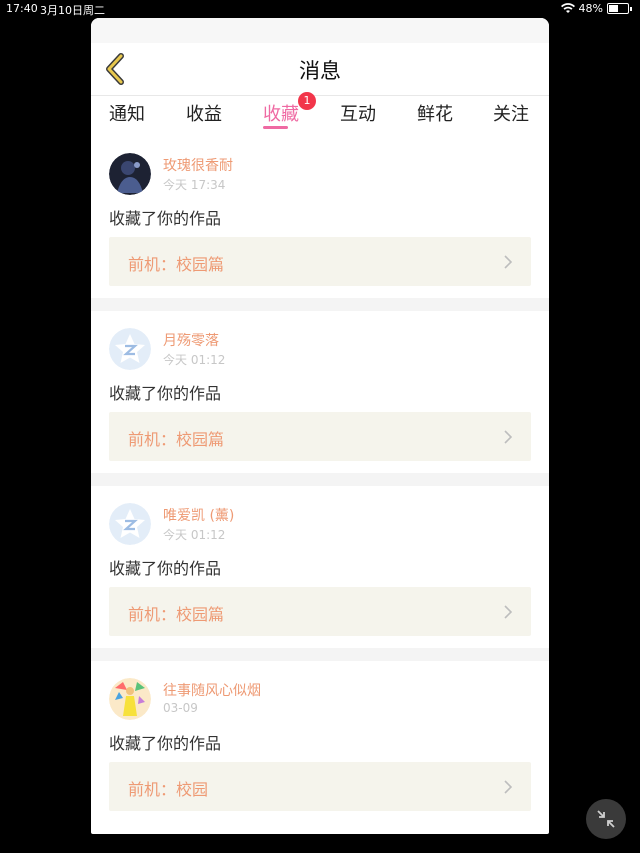 This screenshot has width=640, height=853. I want to click on message-time: 03-09, so click(180, 708).